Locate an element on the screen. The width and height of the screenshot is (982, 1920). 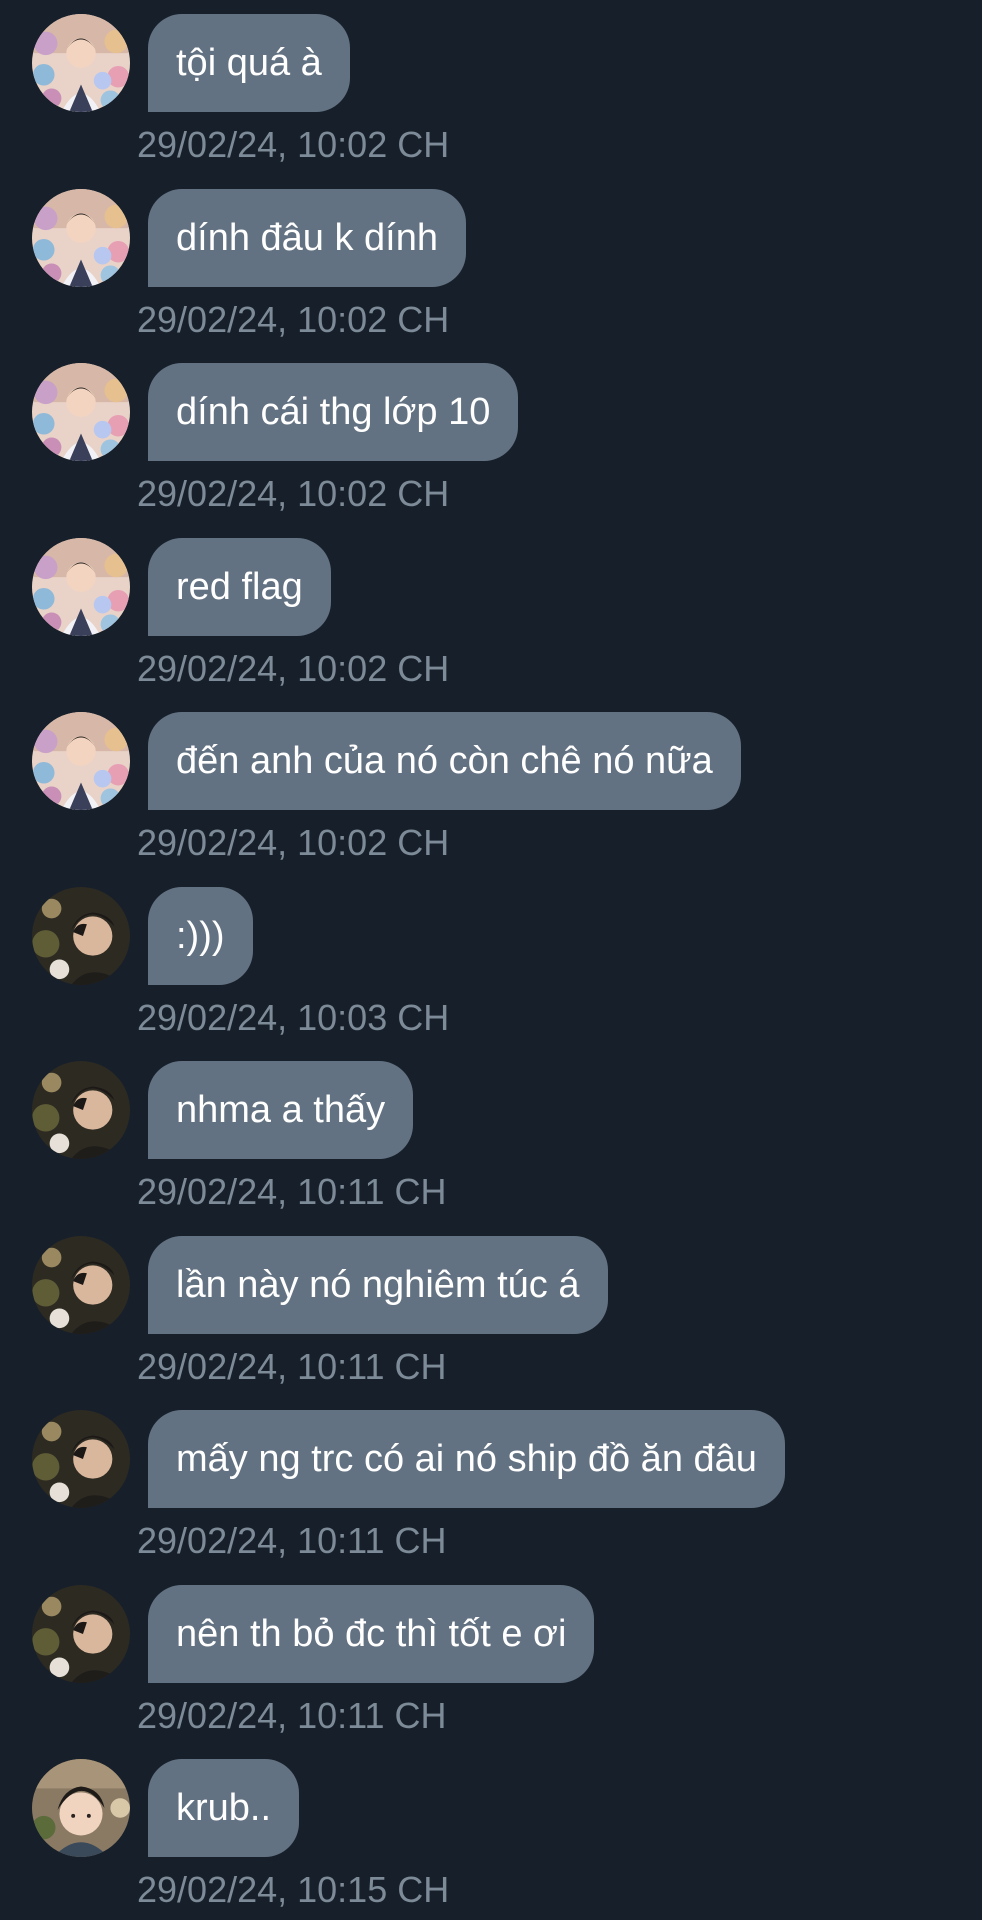
message-bubble: lần này nó nghiêm túc á is located at coordinates (378, 1284).